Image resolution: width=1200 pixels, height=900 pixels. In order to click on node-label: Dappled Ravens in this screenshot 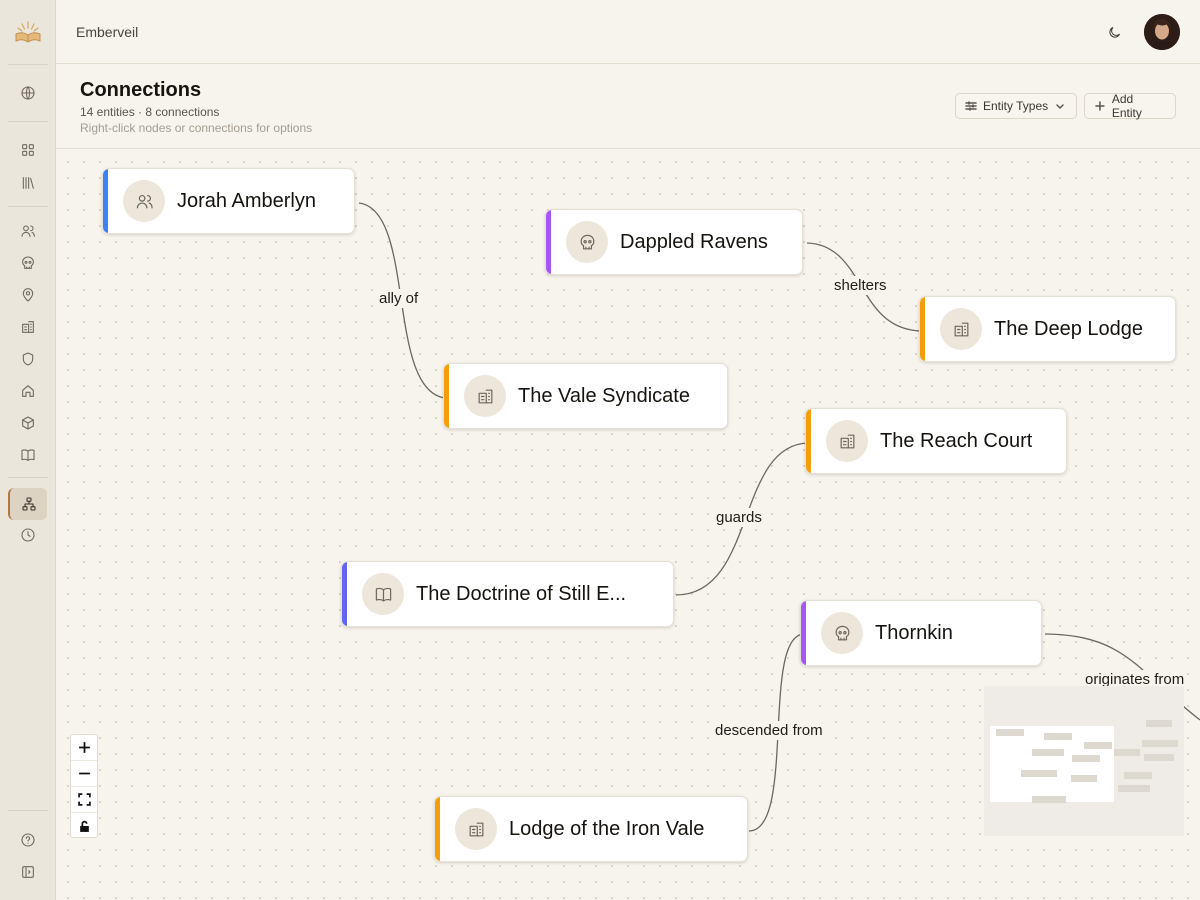, I will do `click(694, 241)`.